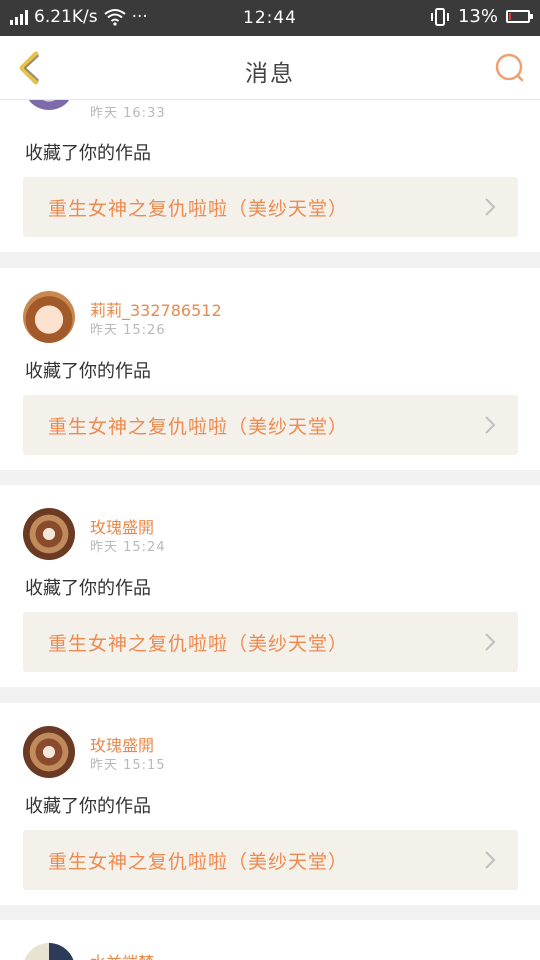 This screenshot has width=540, height=960. Describe the element at coordinates (156, 309) in the screenshot. I see `user-name: 莉莉_332786512` at that location.